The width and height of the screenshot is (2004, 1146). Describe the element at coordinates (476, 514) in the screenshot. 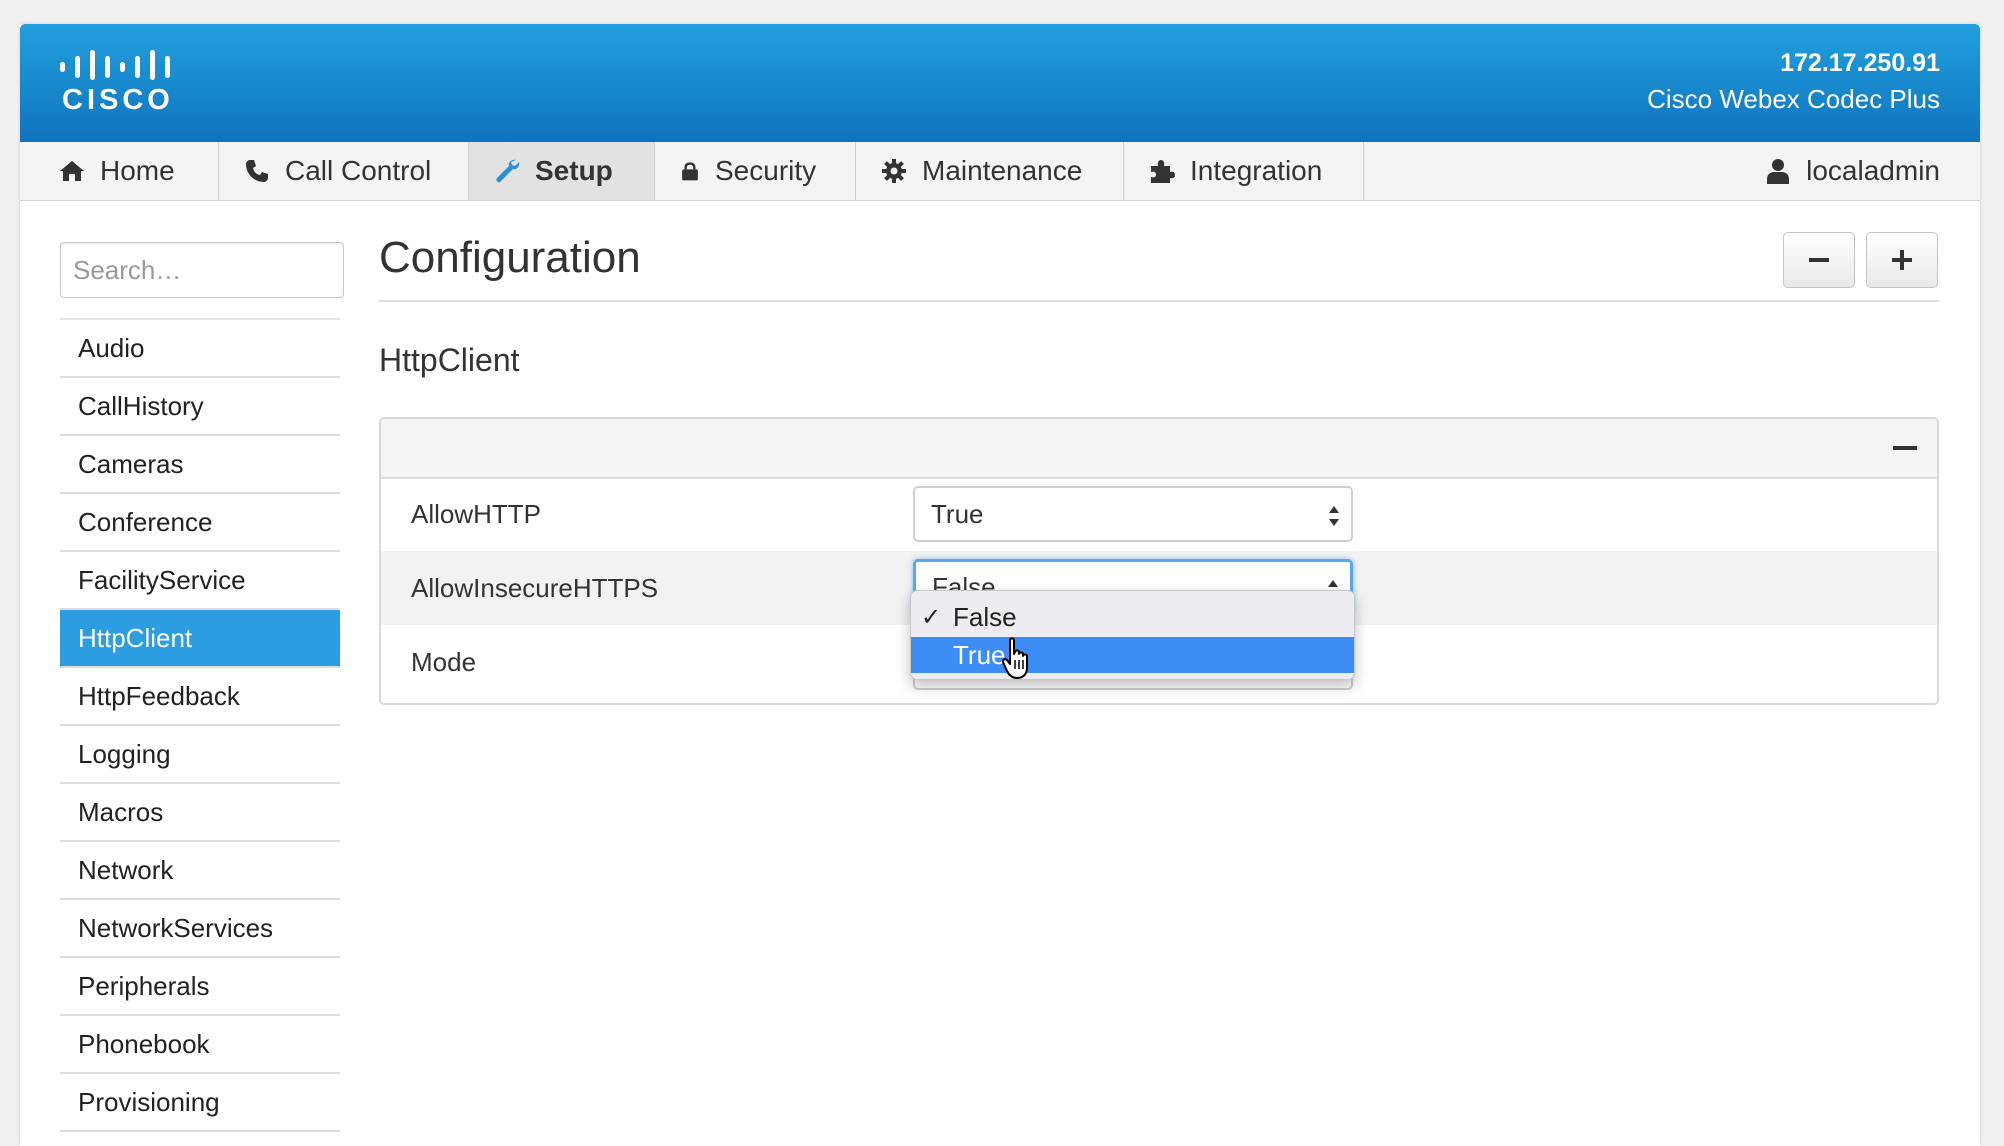

I see `setting-label: AllowHTTP` at that location.